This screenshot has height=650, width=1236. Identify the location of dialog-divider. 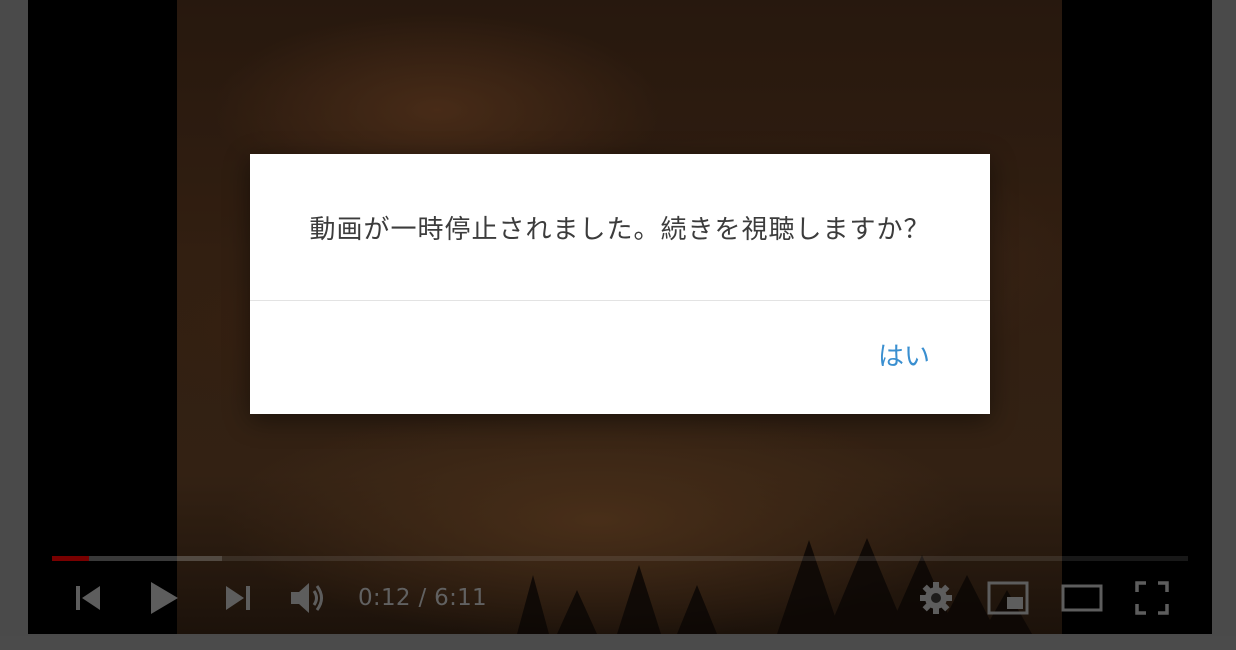
(620, 300).